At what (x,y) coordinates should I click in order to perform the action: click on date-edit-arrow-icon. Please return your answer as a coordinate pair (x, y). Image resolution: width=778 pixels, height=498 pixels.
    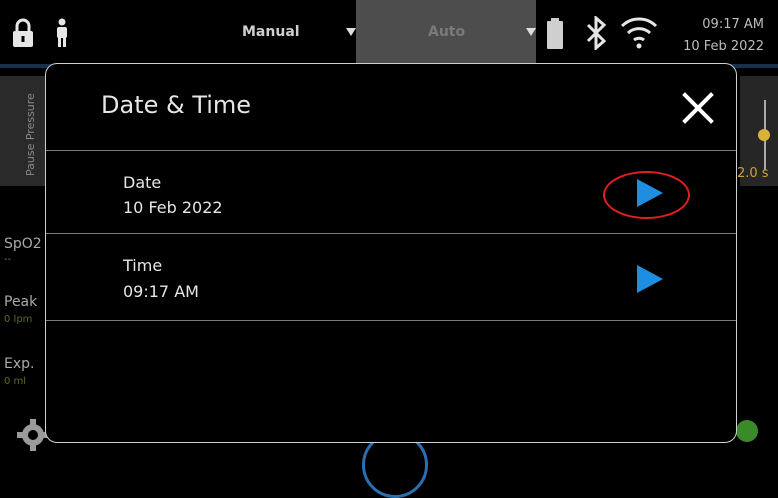
    Looking at the image, I should click on (650, 193).